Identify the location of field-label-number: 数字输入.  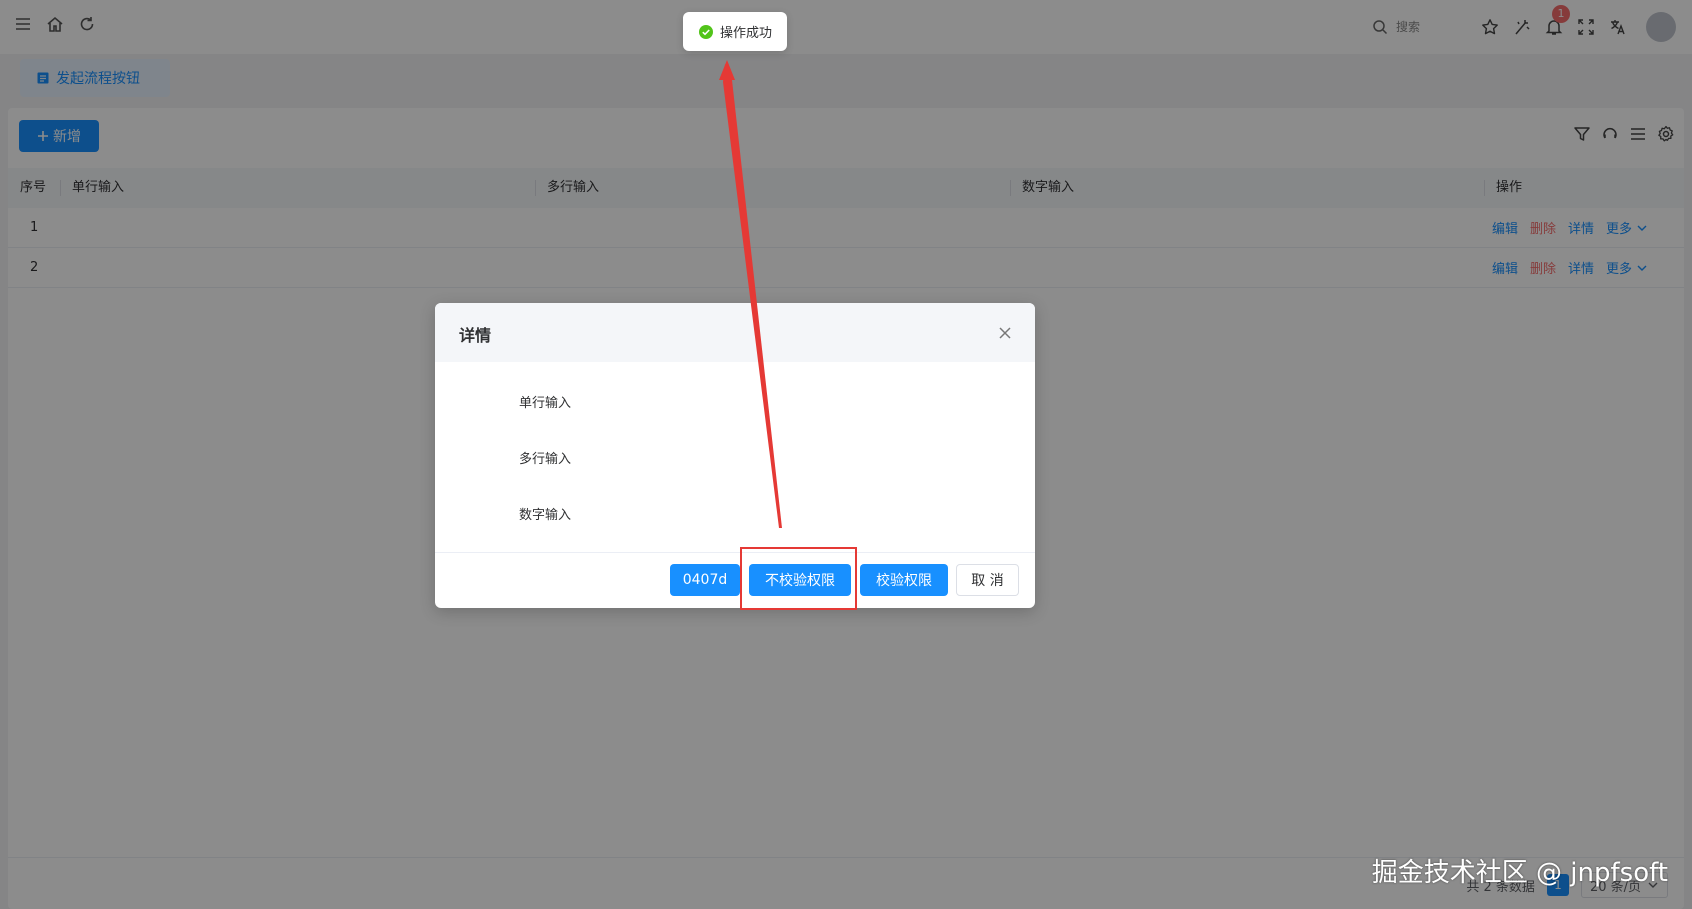
(545, 515).